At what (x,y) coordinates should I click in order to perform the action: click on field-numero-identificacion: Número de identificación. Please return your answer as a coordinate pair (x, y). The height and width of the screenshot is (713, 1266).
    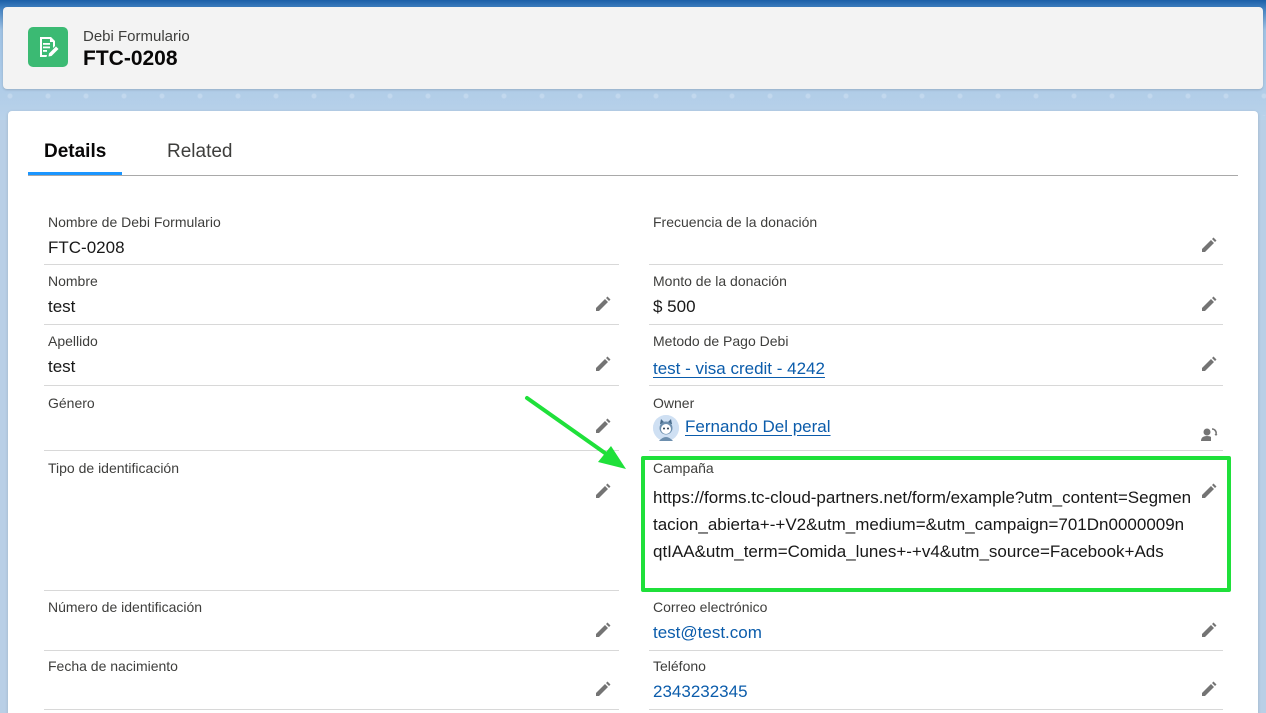
    Looking at the image, I should click on (331, 625).